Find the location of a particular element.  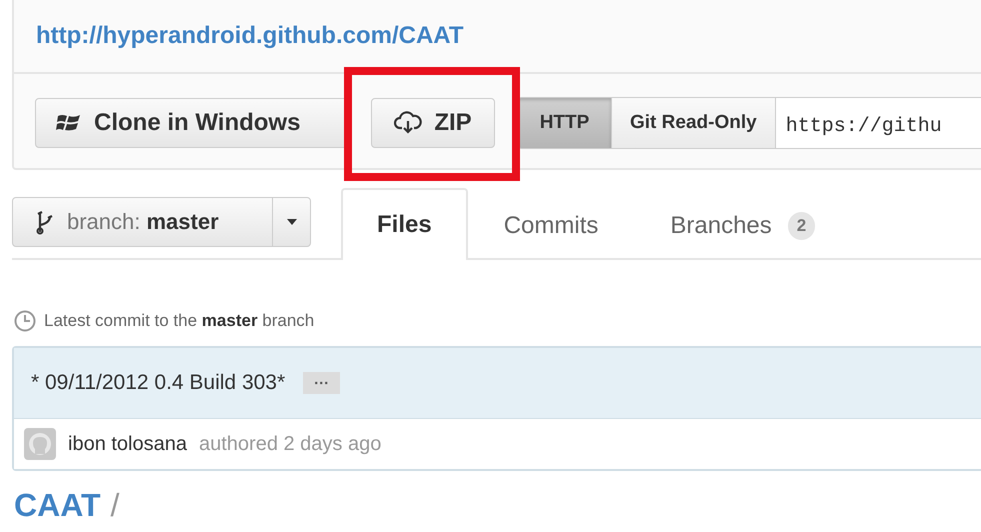

clone-url-field: https://githu is located at coordinates (878, 123).